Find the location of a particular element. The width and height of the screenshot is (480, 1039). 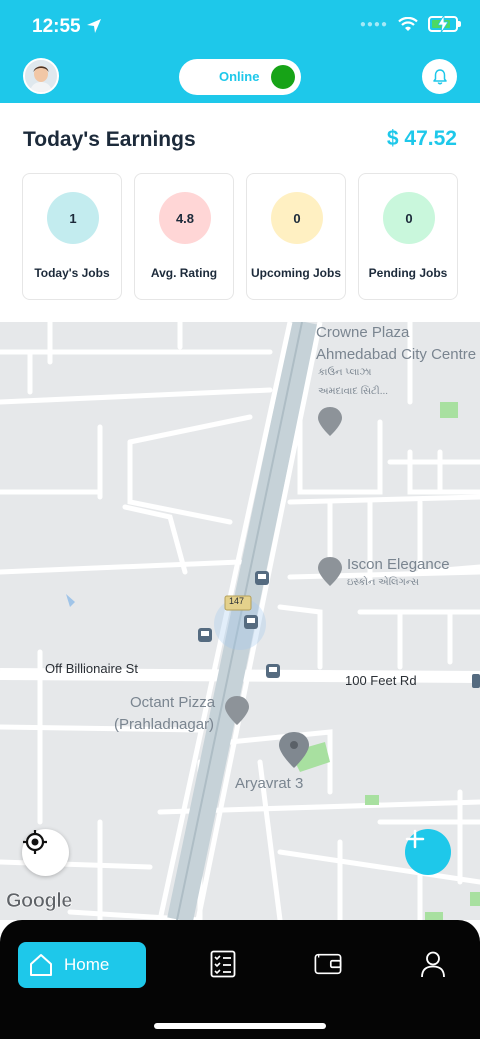

stat-label: Avg. Rating is located at coordinates (184, 273).